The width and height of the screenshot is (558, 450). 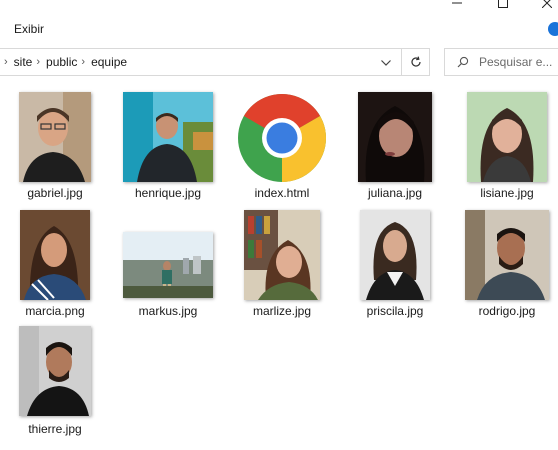 I want to click on address-dropdown-button, so click(x=386, y=63).